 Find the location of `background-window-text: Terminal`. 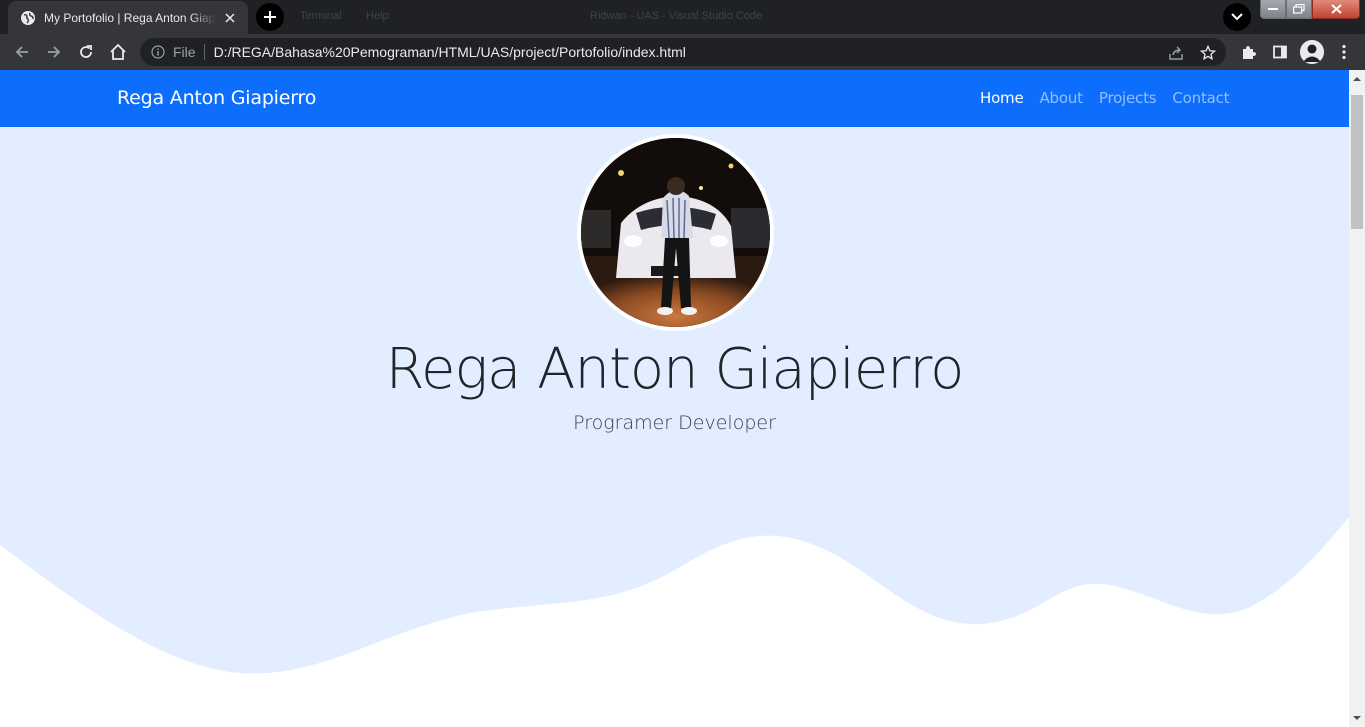

background-window-text: Terminal is located at coordinates (321, 16).